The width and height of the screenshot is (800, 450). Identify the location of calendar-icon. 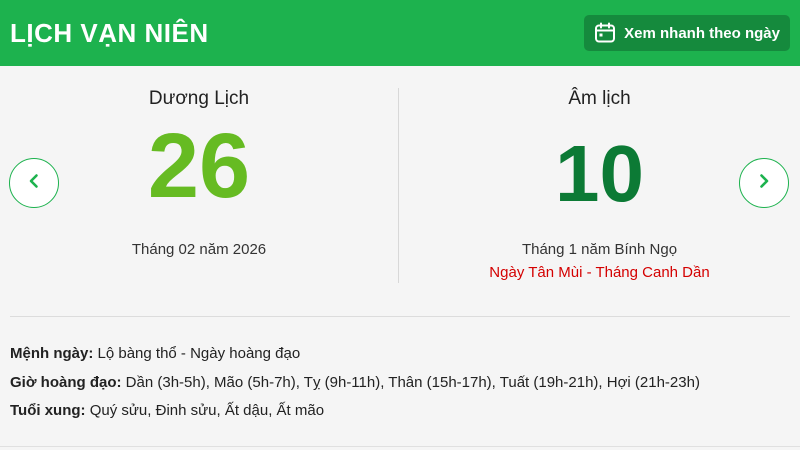
(605, 33).